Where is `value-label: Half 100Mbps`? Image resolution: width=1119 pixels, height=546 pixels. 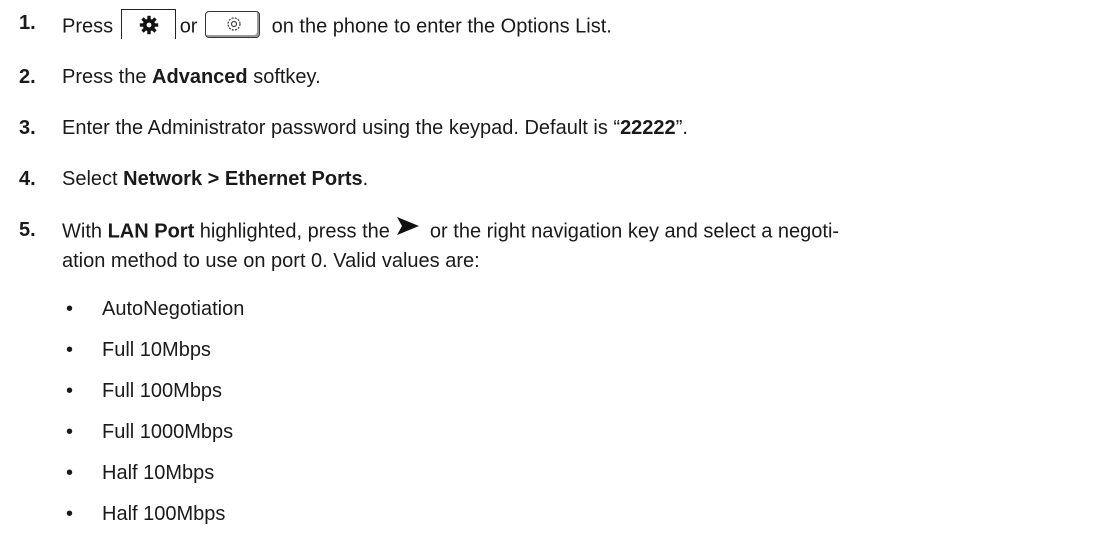 value-label: Half 100Mbps is located at coordinates (164, 514).